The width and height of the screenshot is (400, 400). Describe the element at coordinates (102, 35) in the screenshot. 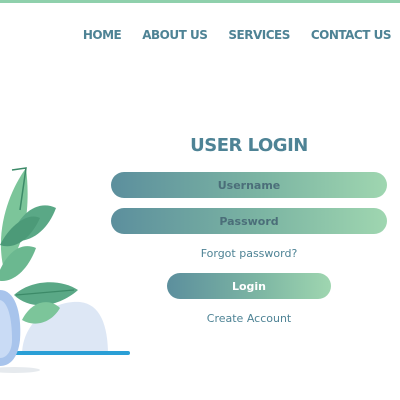

I see `nav-link-home: HOME` at that location.